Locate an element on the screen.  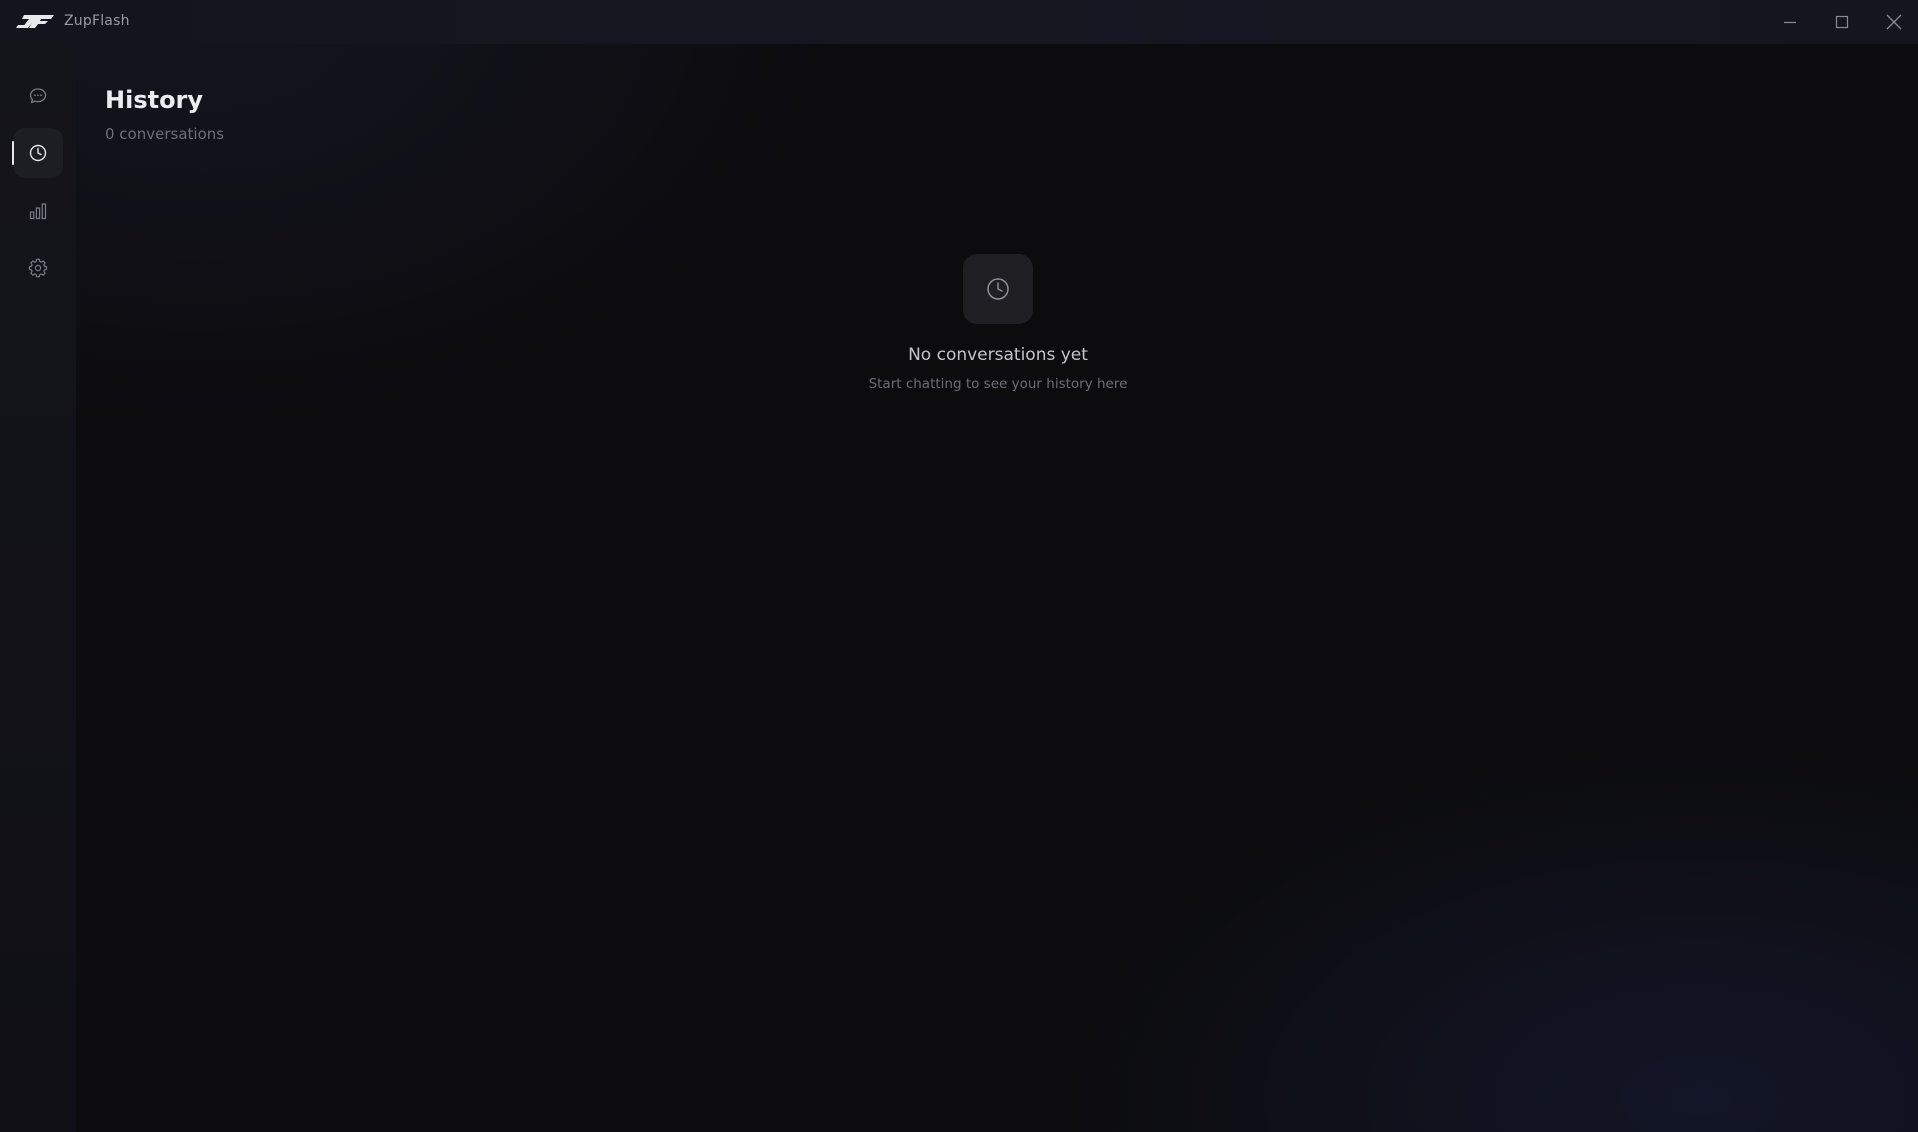
minimize-button is located at coordinates (1790, 22).